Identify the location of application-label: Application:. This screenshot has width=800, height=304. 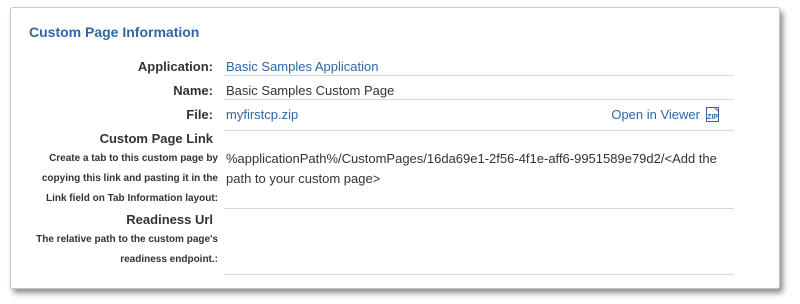
(175, 66).